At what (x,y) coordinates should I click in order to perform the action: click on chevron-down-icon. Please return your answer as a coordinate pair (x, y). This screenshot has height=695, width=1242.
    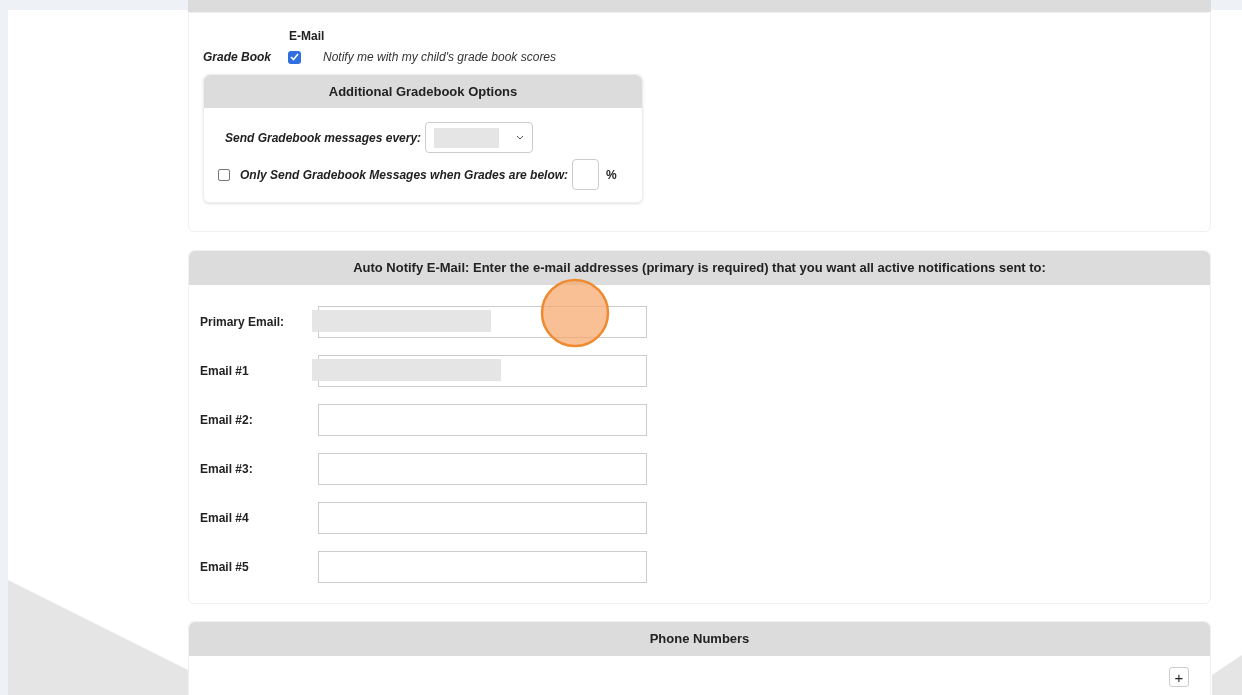
    Looking at the image, I should click on (520, 137).